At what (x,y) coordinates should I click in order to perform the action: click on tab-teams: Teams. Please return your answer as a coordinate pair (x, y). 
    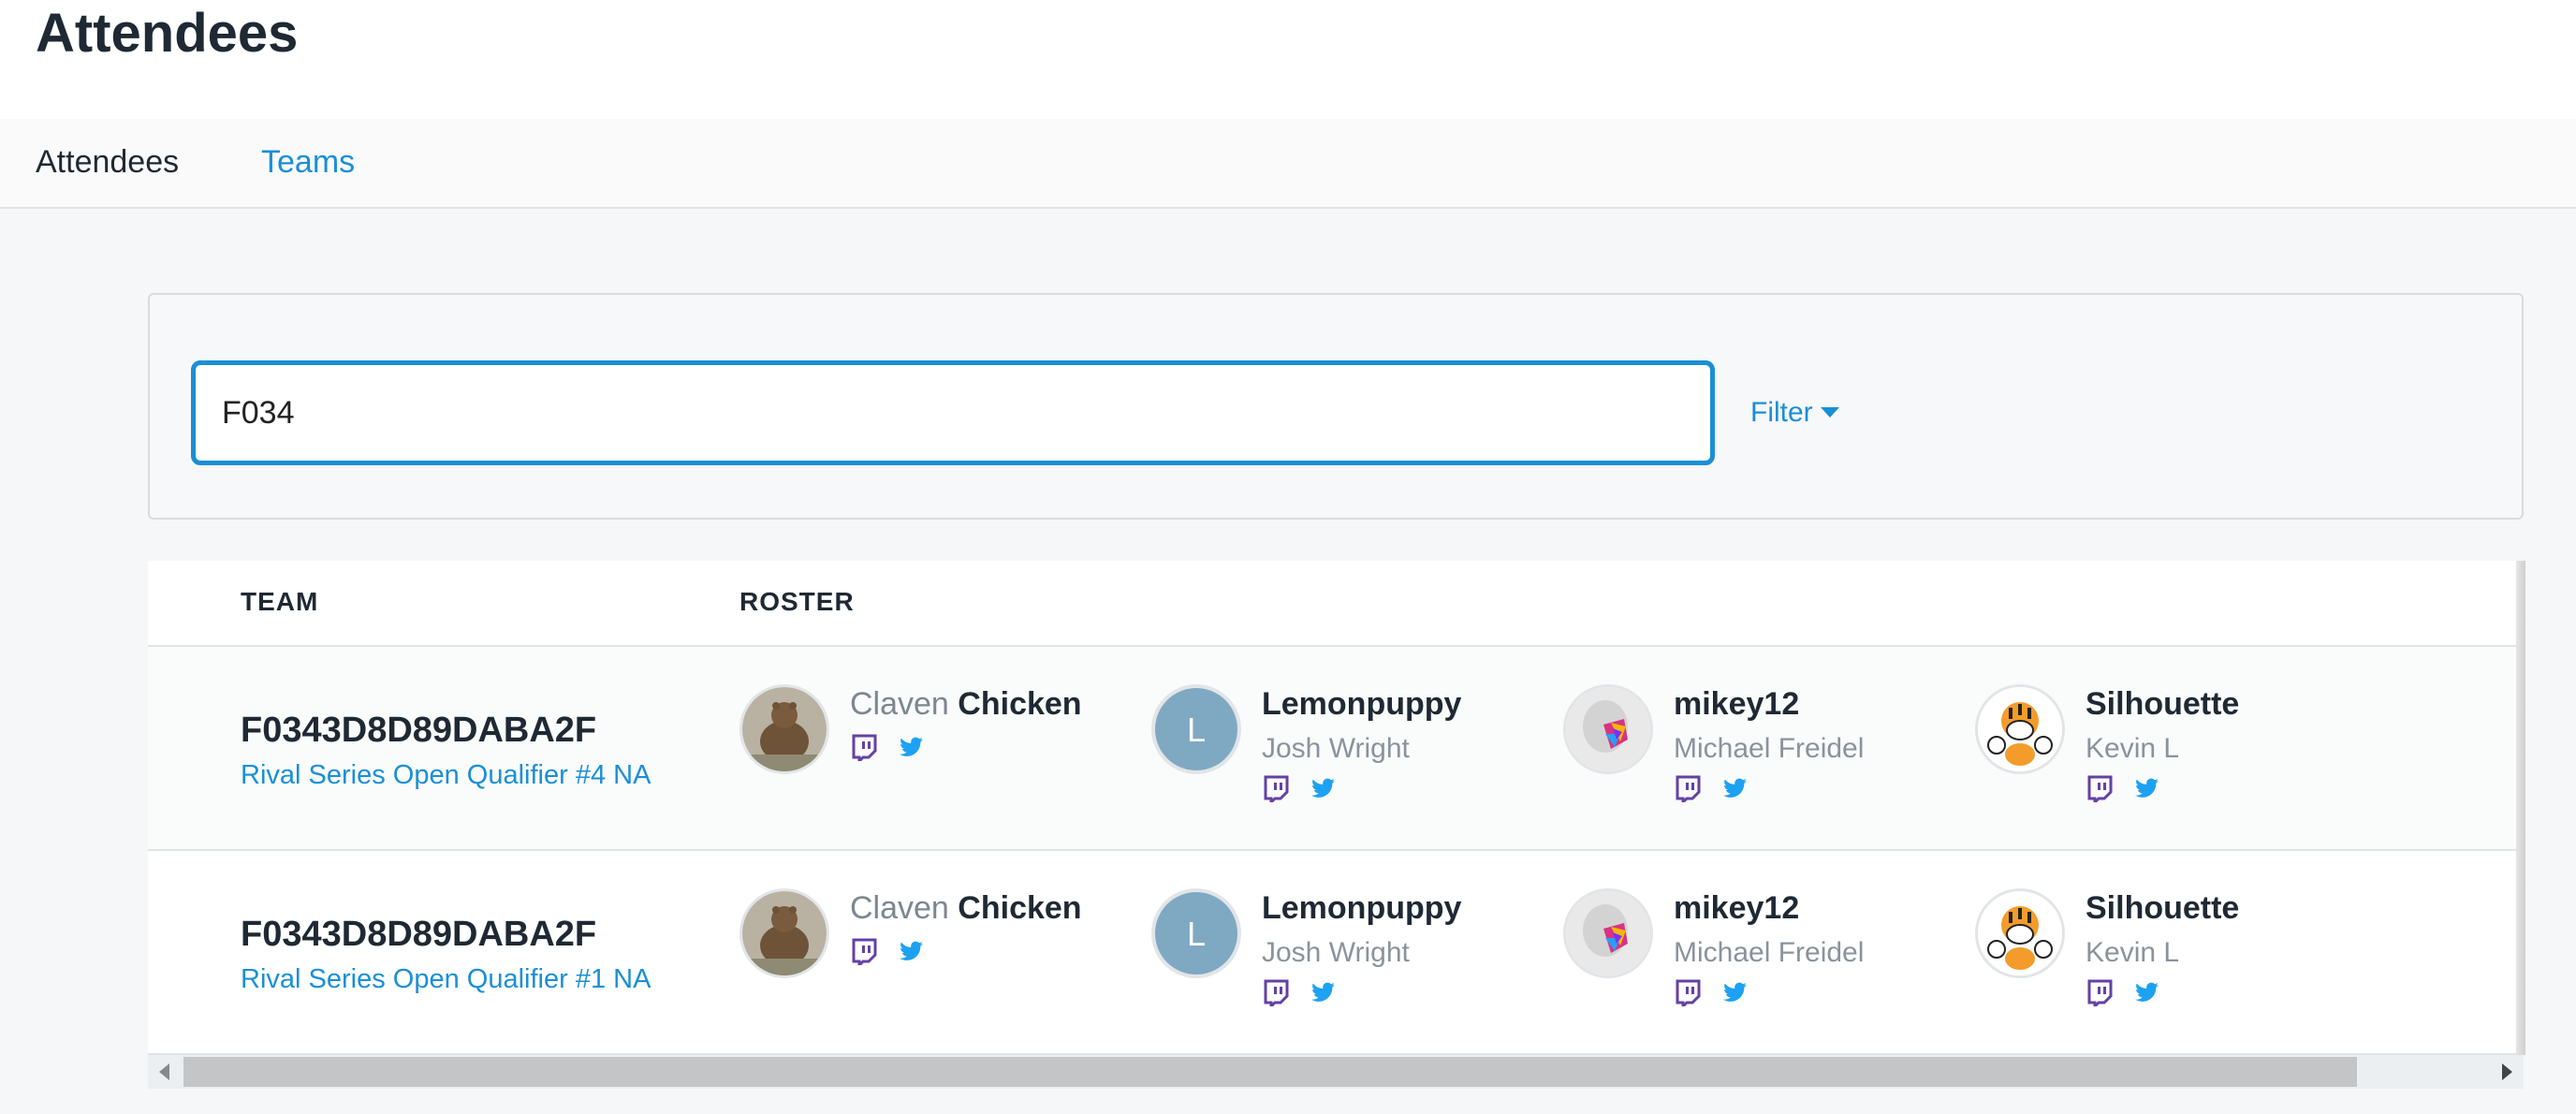
    Looking at the image, I should click on (308, 162).